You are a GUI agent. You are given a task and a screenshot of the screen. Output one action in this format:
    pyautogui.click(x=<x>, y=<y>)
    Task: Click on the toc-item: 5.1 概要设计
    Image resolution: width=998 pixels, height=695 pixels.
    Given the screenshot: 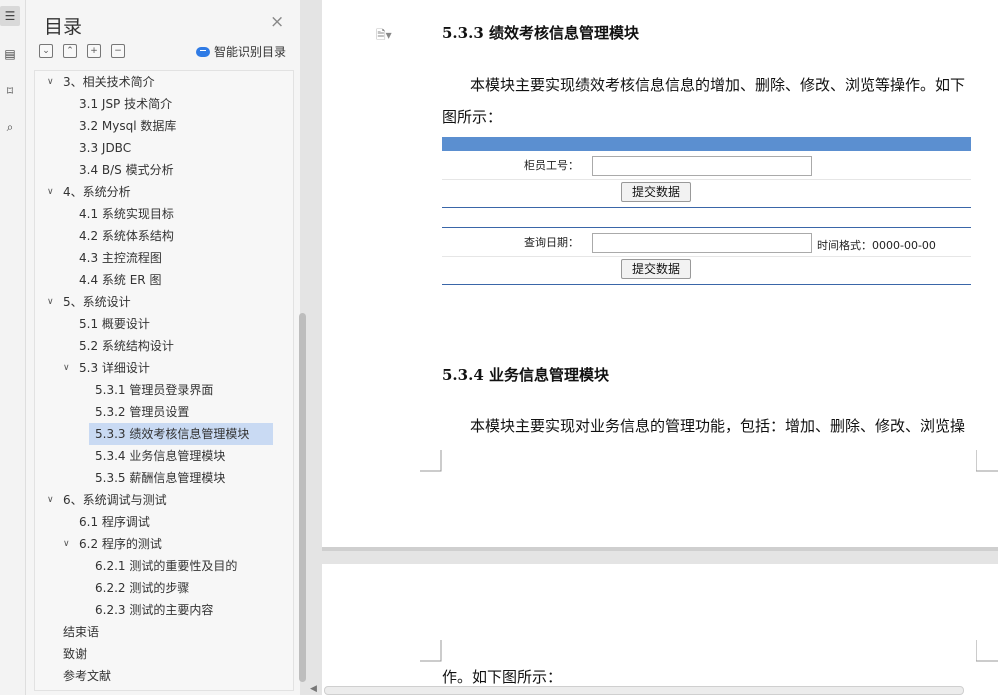 What is the action you would take?
    pyautogui.click(x=155, y=324)
    